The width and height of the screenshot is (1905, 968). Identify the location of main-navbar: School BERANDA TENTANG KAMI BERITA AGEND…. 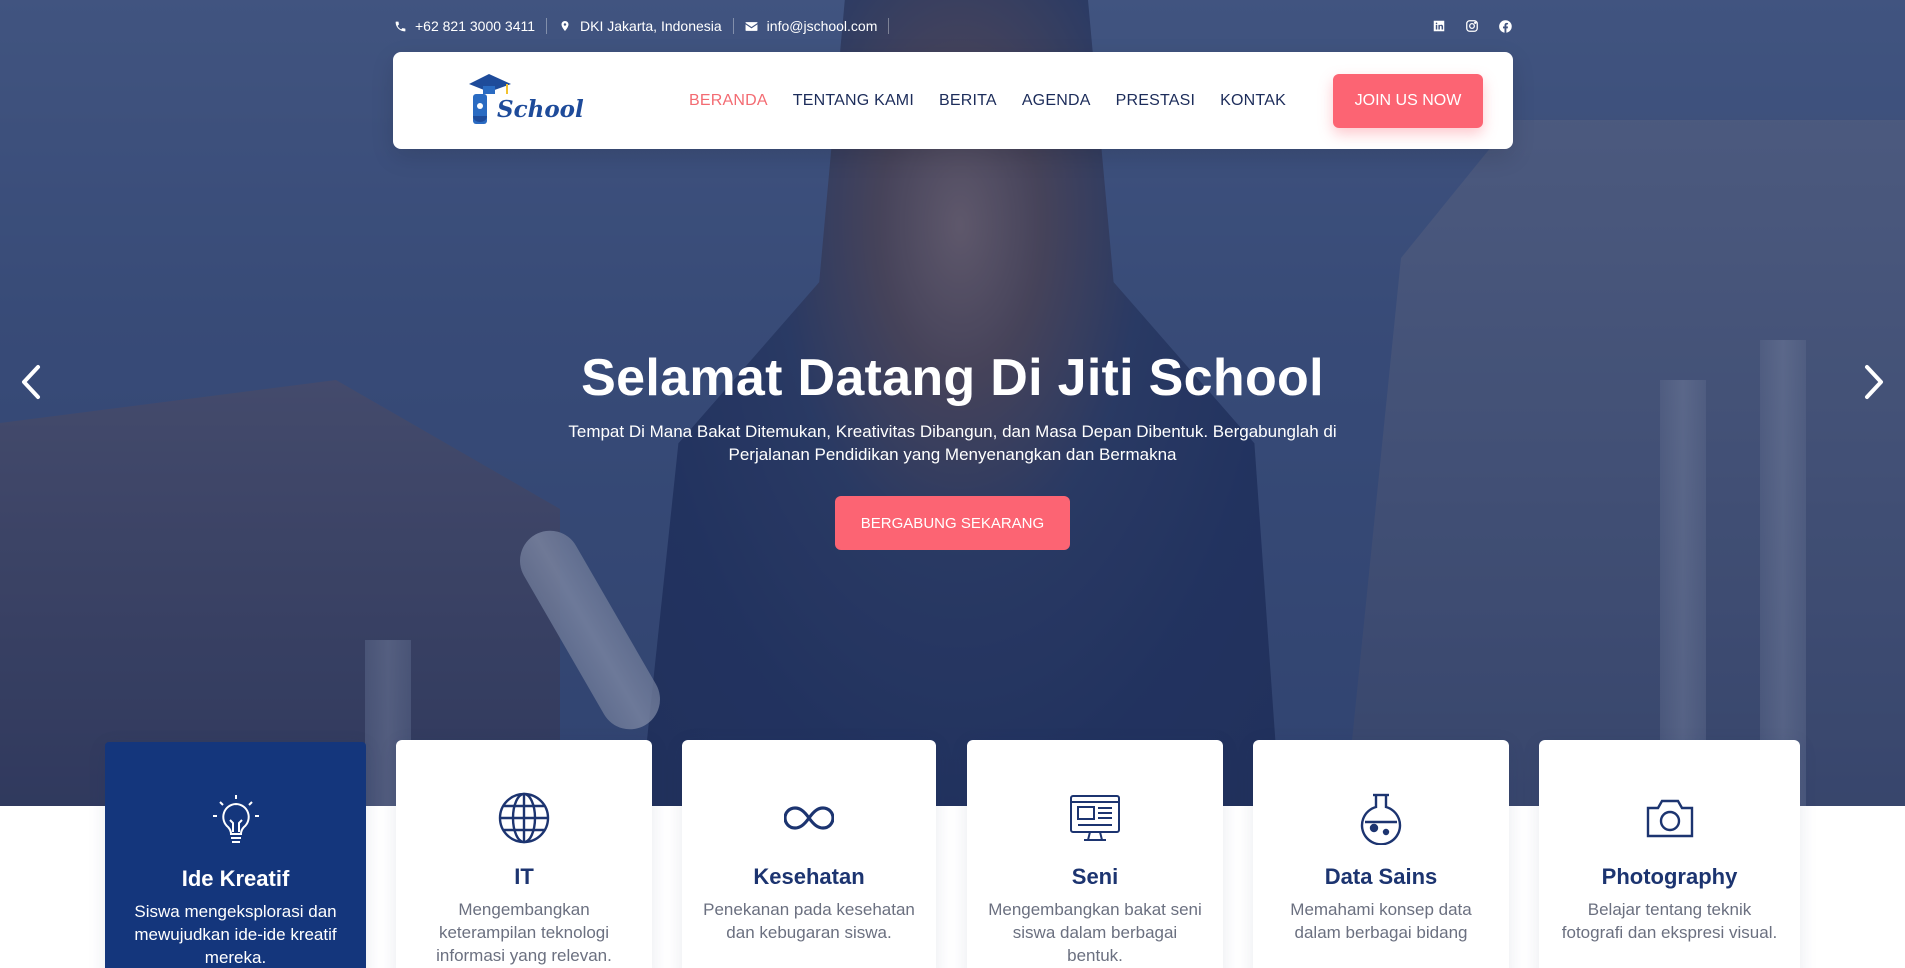
(953, 100).